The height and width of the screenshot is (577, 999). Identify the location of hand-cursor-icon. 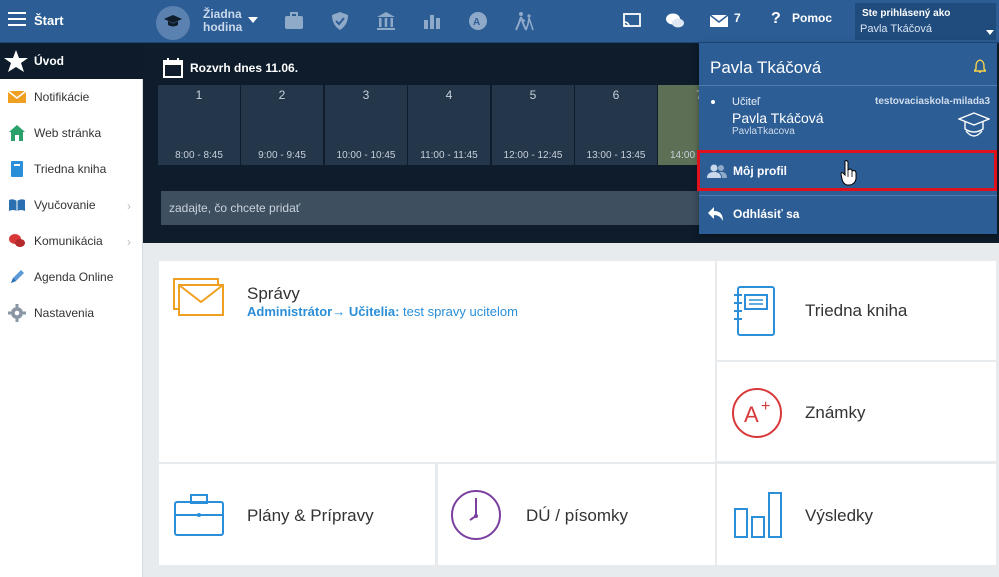
(848, 173).